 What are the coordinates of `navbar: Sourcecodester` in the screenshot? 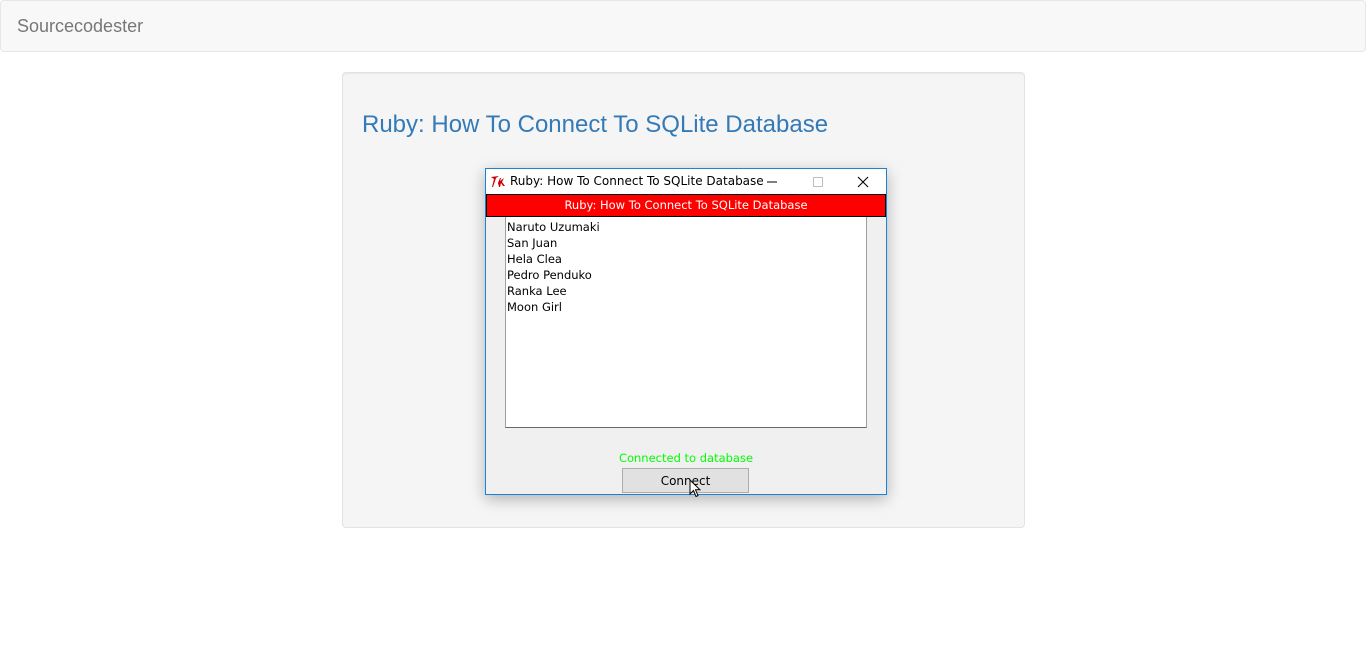 It's located at (683, 26).